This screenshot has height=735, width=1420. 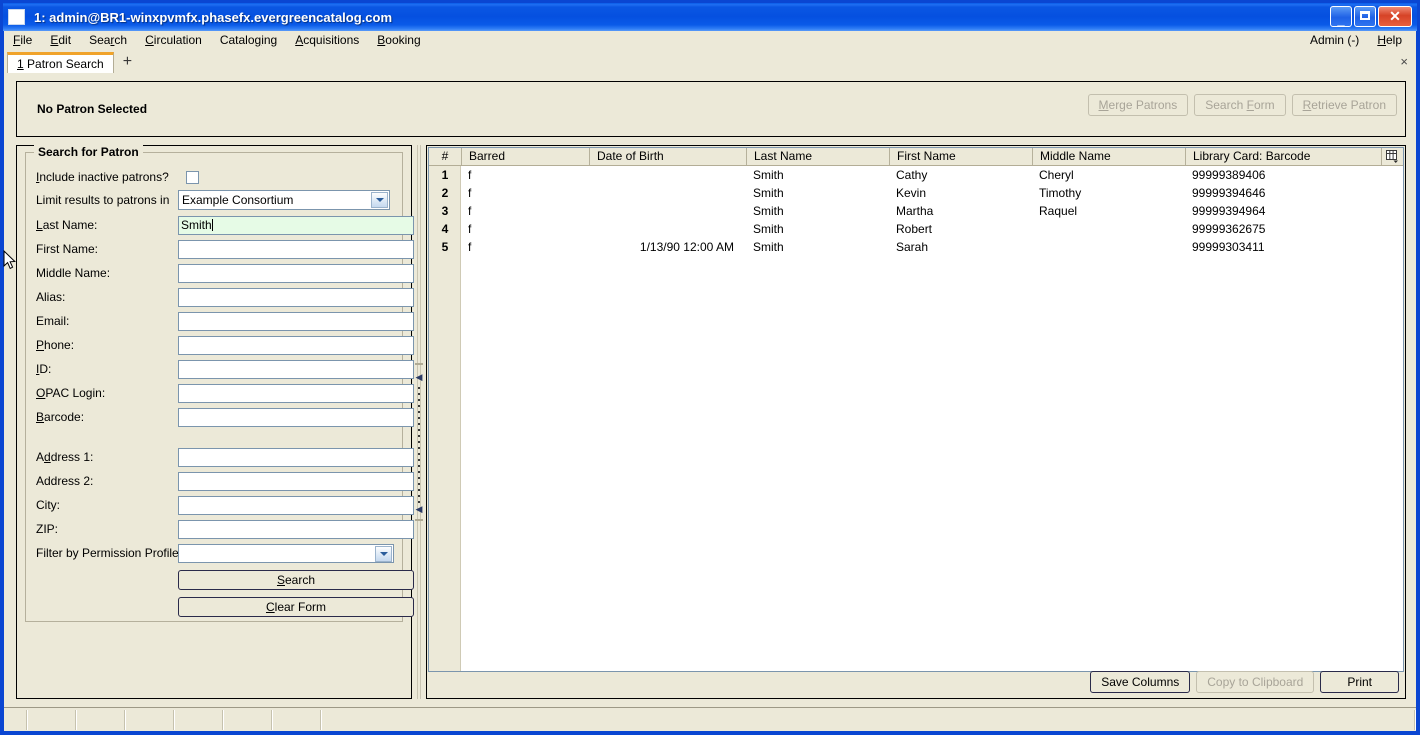 I want to click on cell-middle-name: Timothy, so click(x=1060, y=193).